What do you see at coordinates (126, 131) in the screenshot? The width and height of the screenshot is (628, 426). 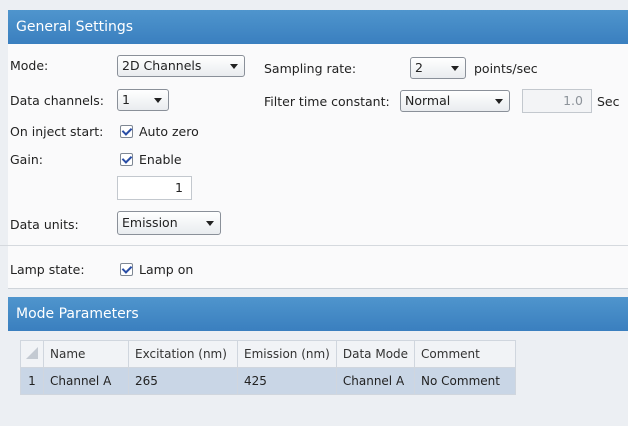 I see `auto-zero-checkbox` at bounding box center [126, 131].